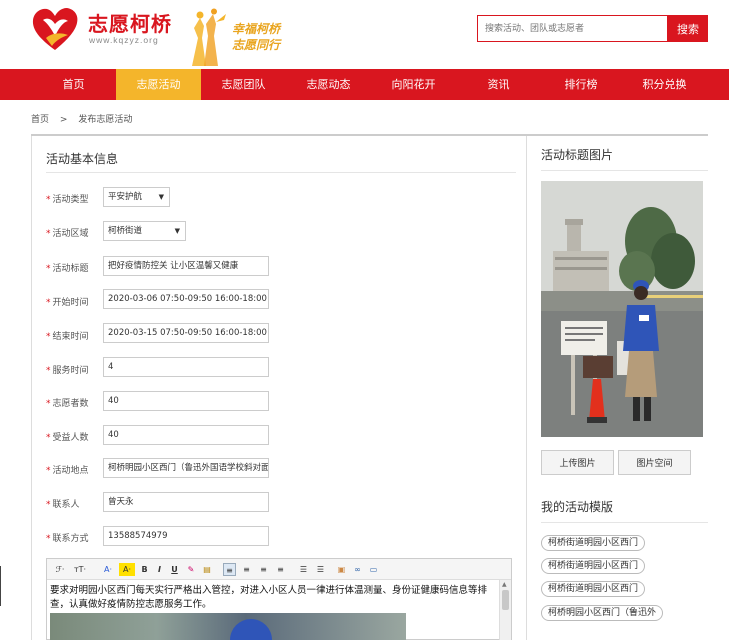 Image resolution: width=729 pixels, height=640 pixels. Describe the element at coordinates (108, 569) in the screenshot. I see `font-color-button: A·` at that location.